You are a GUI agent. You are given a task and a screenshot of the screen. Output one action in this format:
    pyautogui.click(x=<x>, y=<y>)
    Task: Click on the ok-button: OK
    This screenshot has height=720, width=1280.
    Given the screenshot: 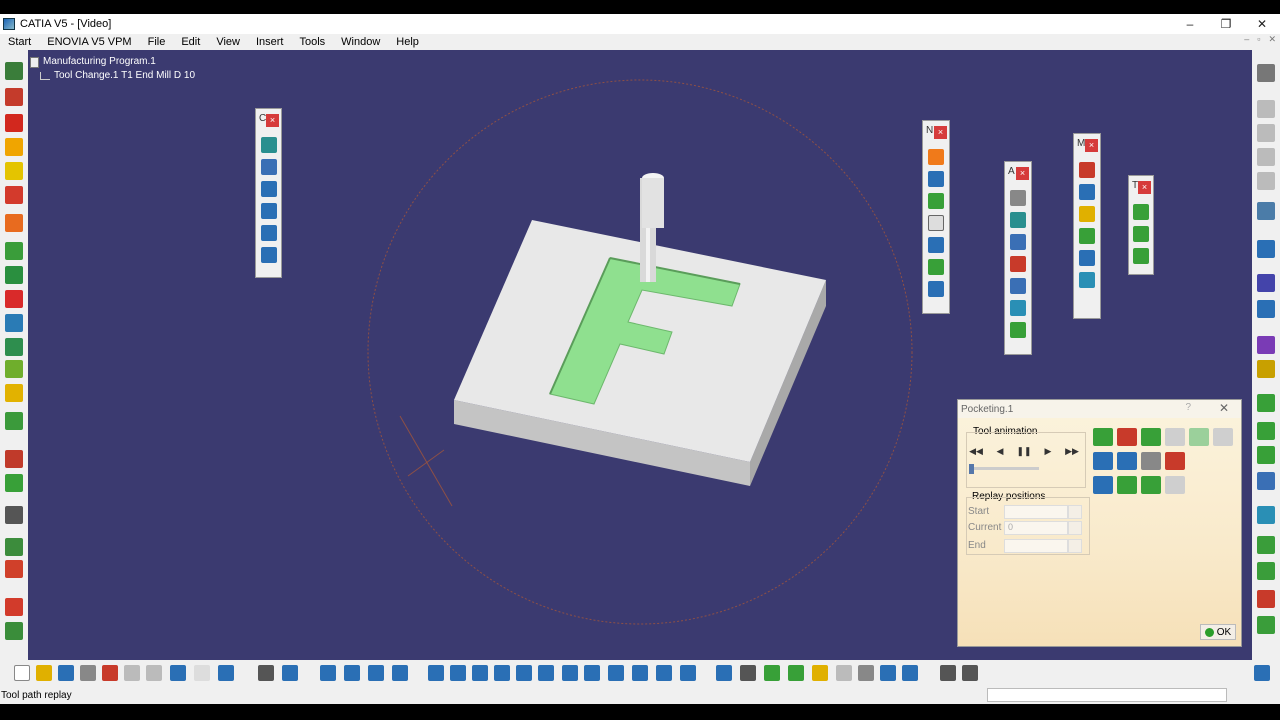 What is the action you would take?
    pyautogui.click(x=1218, y=632)
    